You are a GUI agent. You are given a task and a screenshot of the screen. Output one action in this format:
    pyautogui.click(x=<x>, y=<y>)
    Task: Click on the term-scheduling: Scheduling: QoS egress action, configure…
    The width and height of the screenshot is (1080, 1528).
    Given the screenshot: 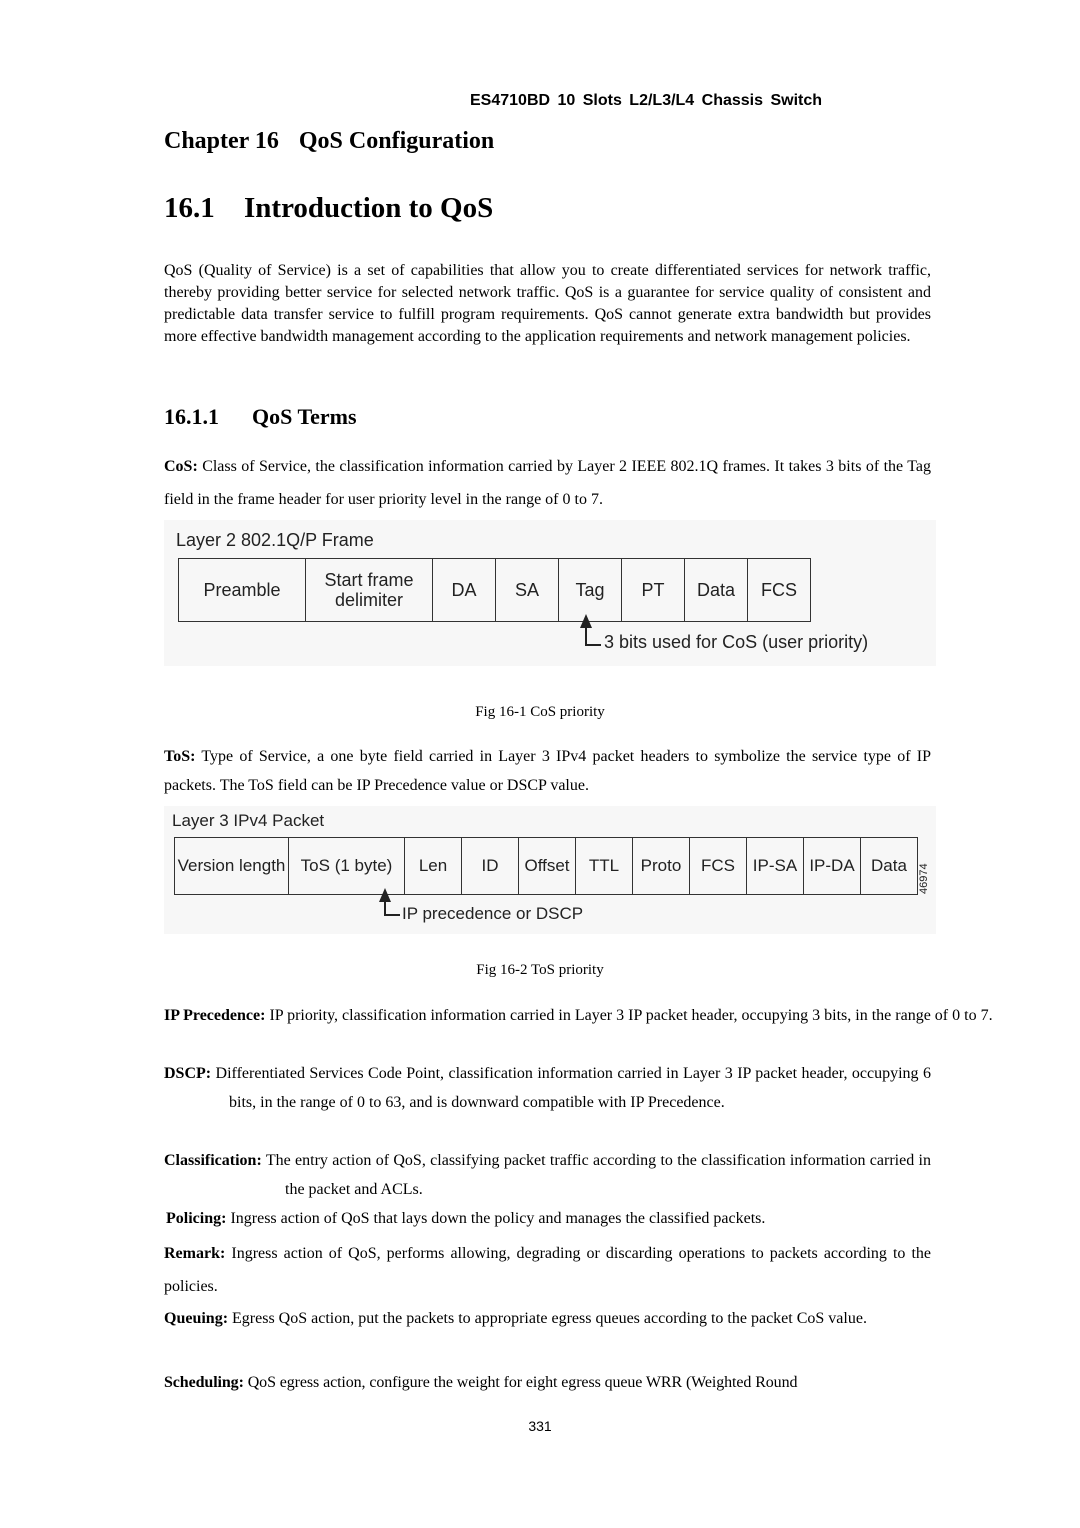 What is the action you would take?
    pyautogui.click(x=547, y=1382)
    